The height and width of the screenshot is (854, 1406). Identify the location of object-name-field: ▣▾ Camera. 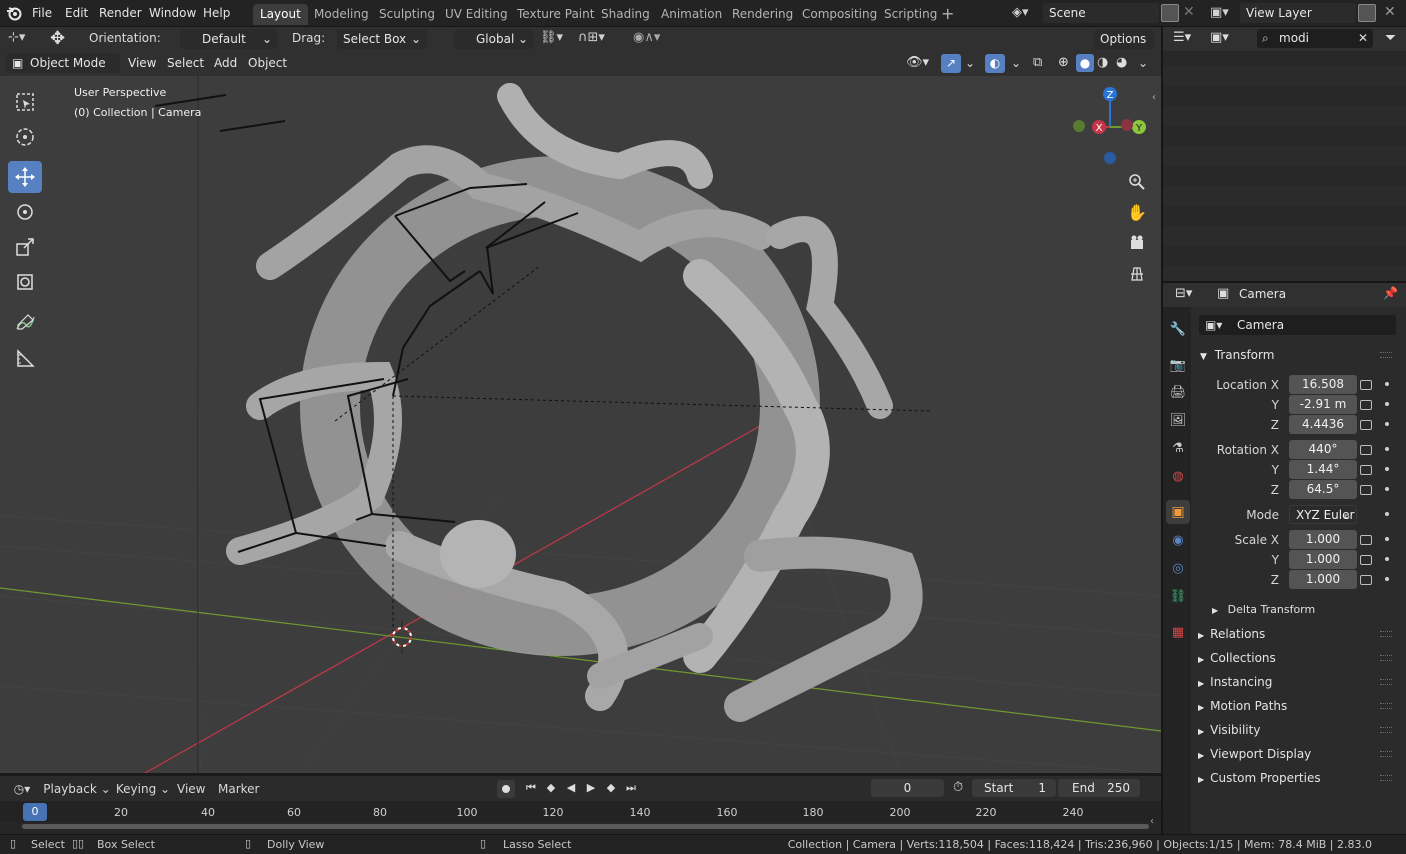
(1297, 325).